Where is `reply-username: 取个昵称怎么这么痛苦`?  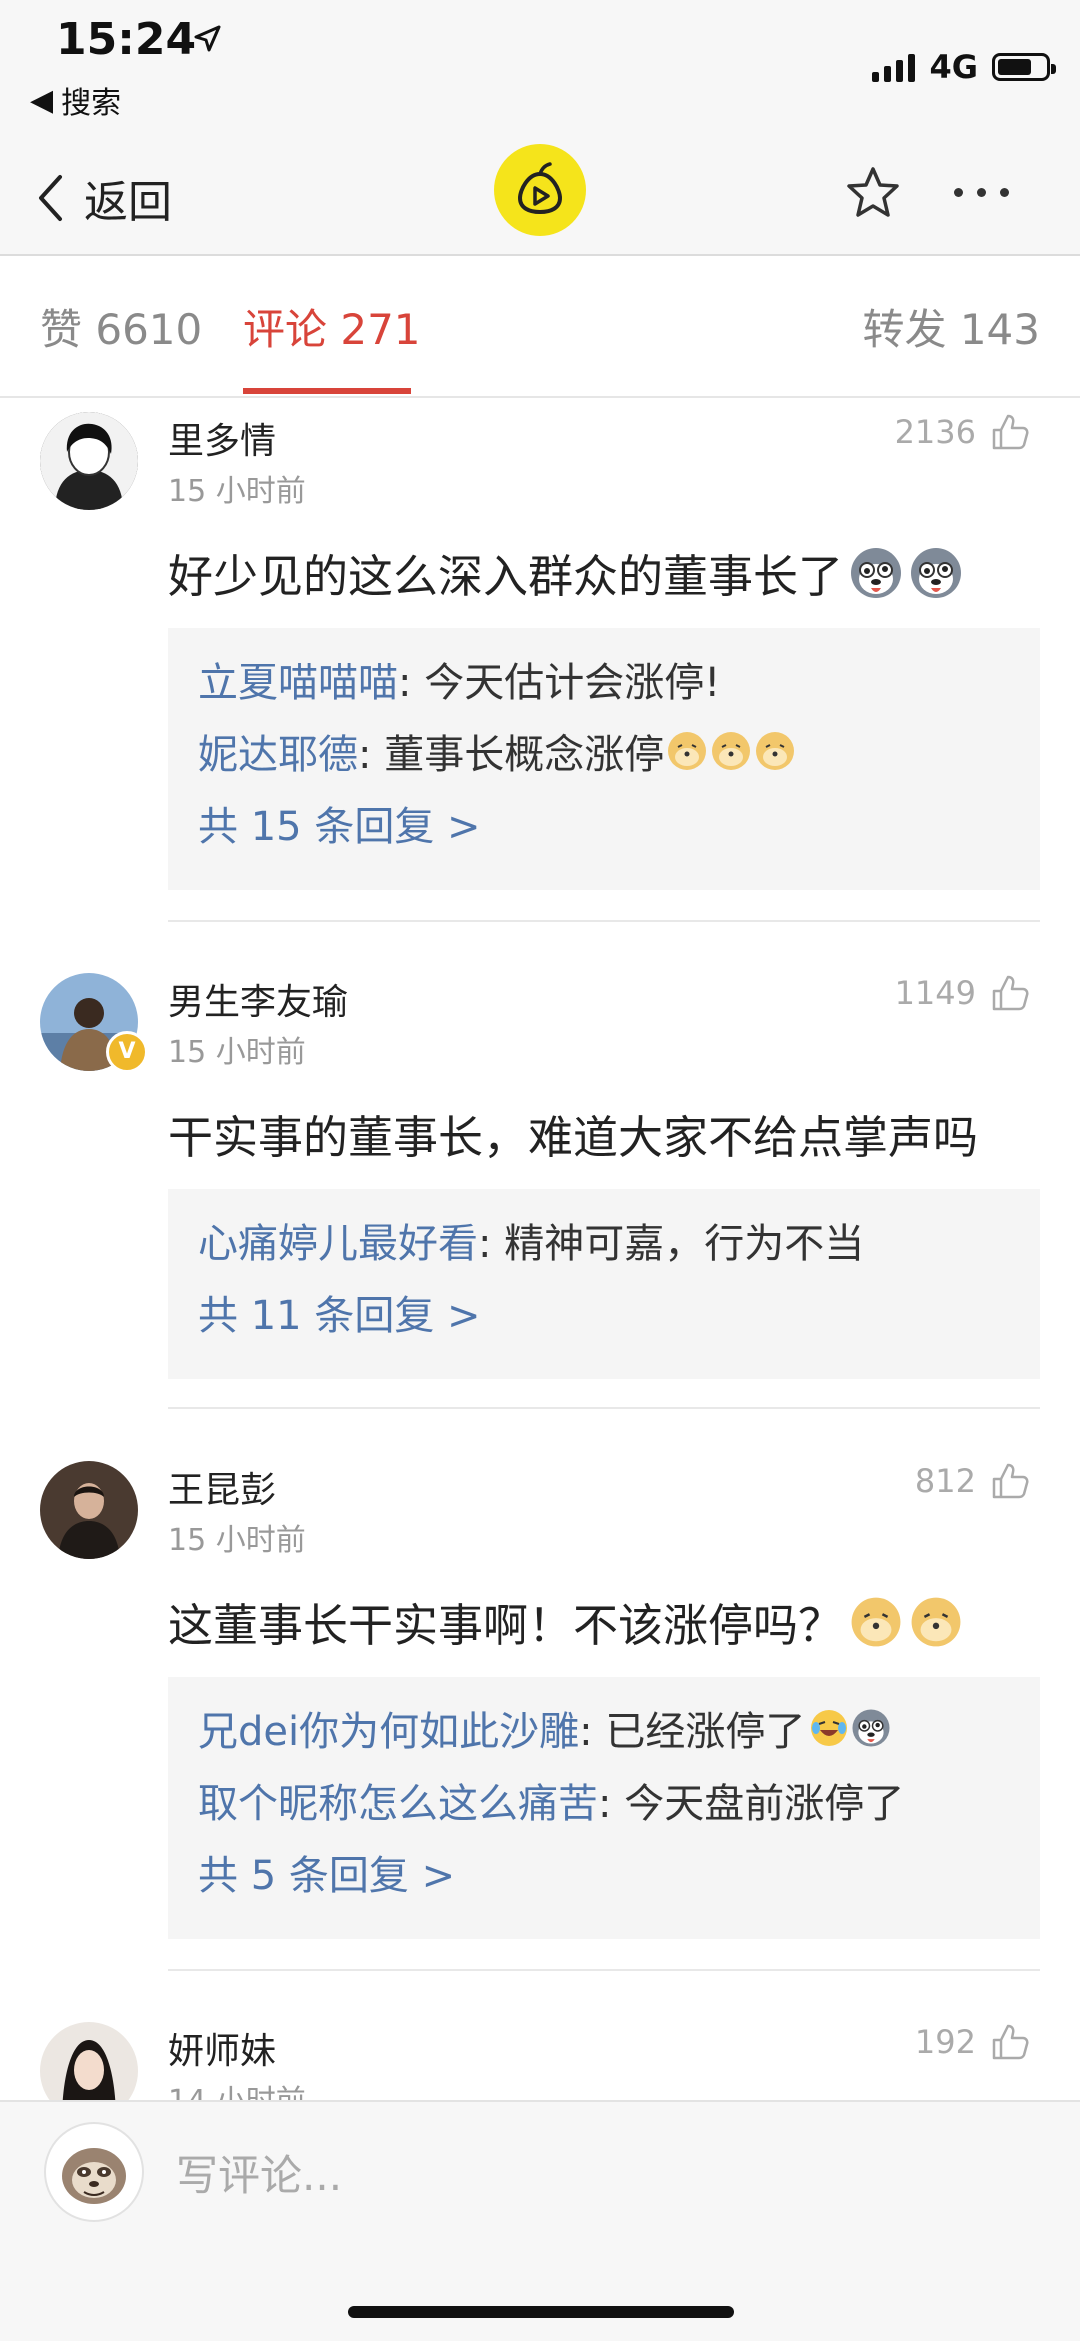 reply-username: 取个昵称怎么这么痛苦 is located at coordinates (398, 1800).